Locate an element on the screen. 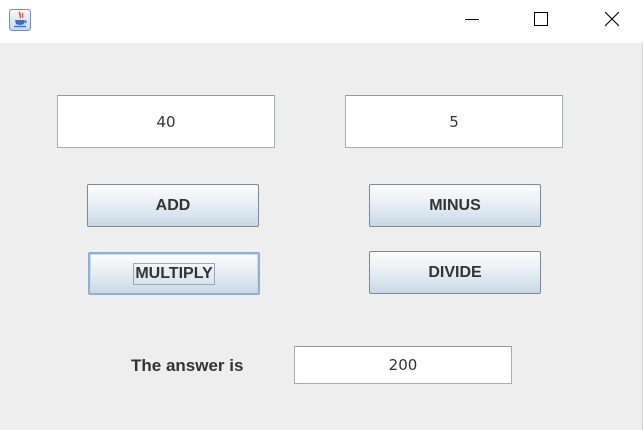  close-icon is located at coordinates (612, 19).